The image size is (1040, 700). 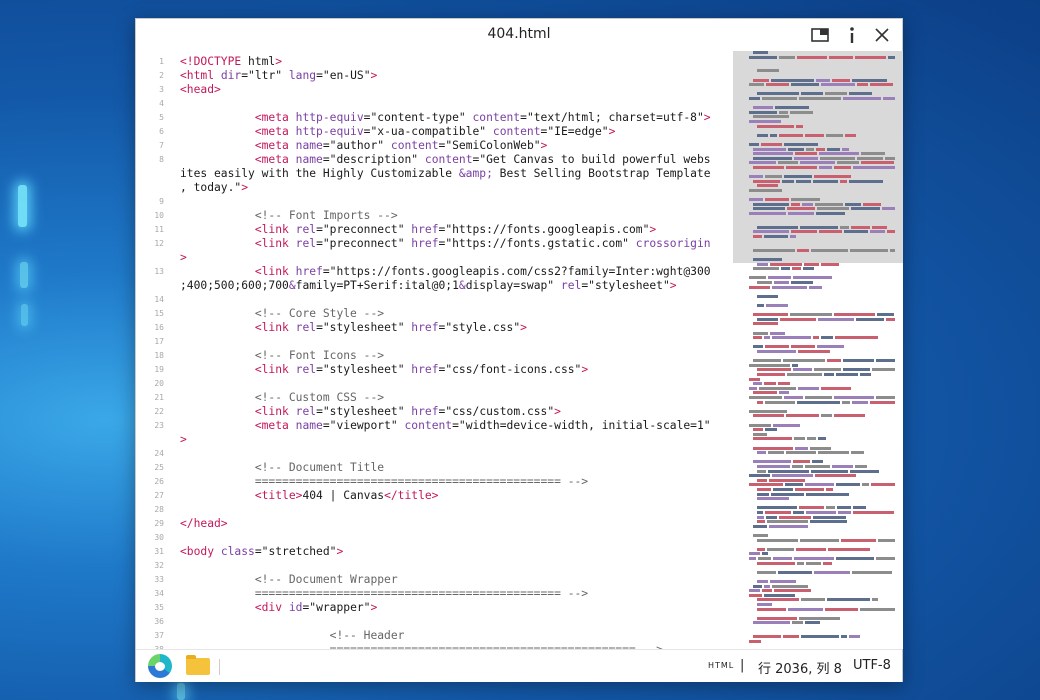 I want to click on code-line: 21 <!-- Custom CSS -->, so click(x=434, y=398).